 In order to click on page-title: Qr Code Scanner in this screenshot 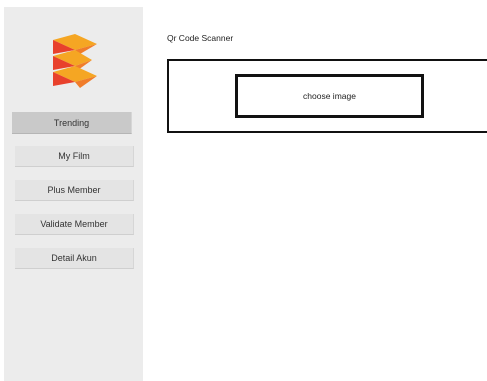, I will do `click(200, 38)`.